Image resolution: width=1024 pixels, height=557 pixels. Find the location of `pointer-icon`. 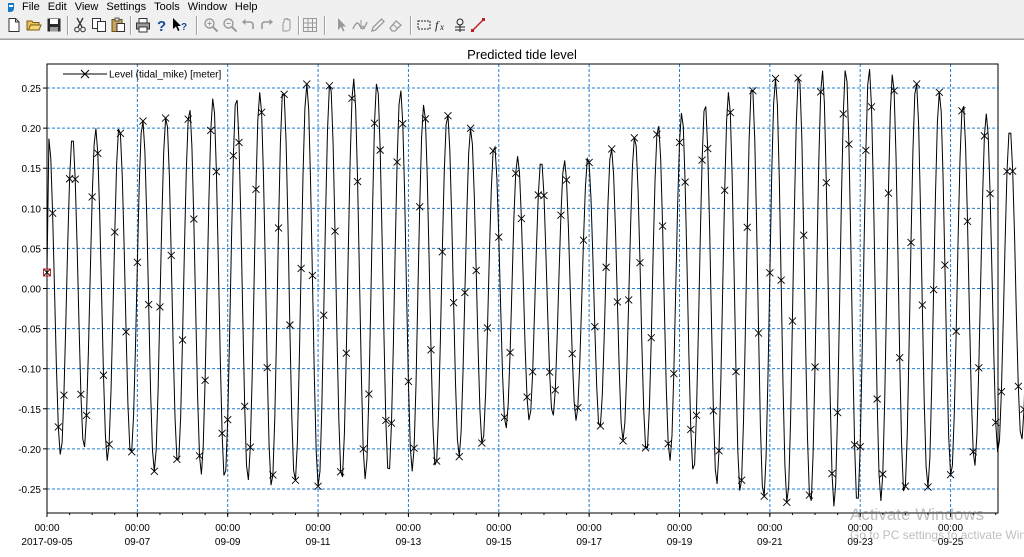

pointer-icon is located at coordinates (342, 25).